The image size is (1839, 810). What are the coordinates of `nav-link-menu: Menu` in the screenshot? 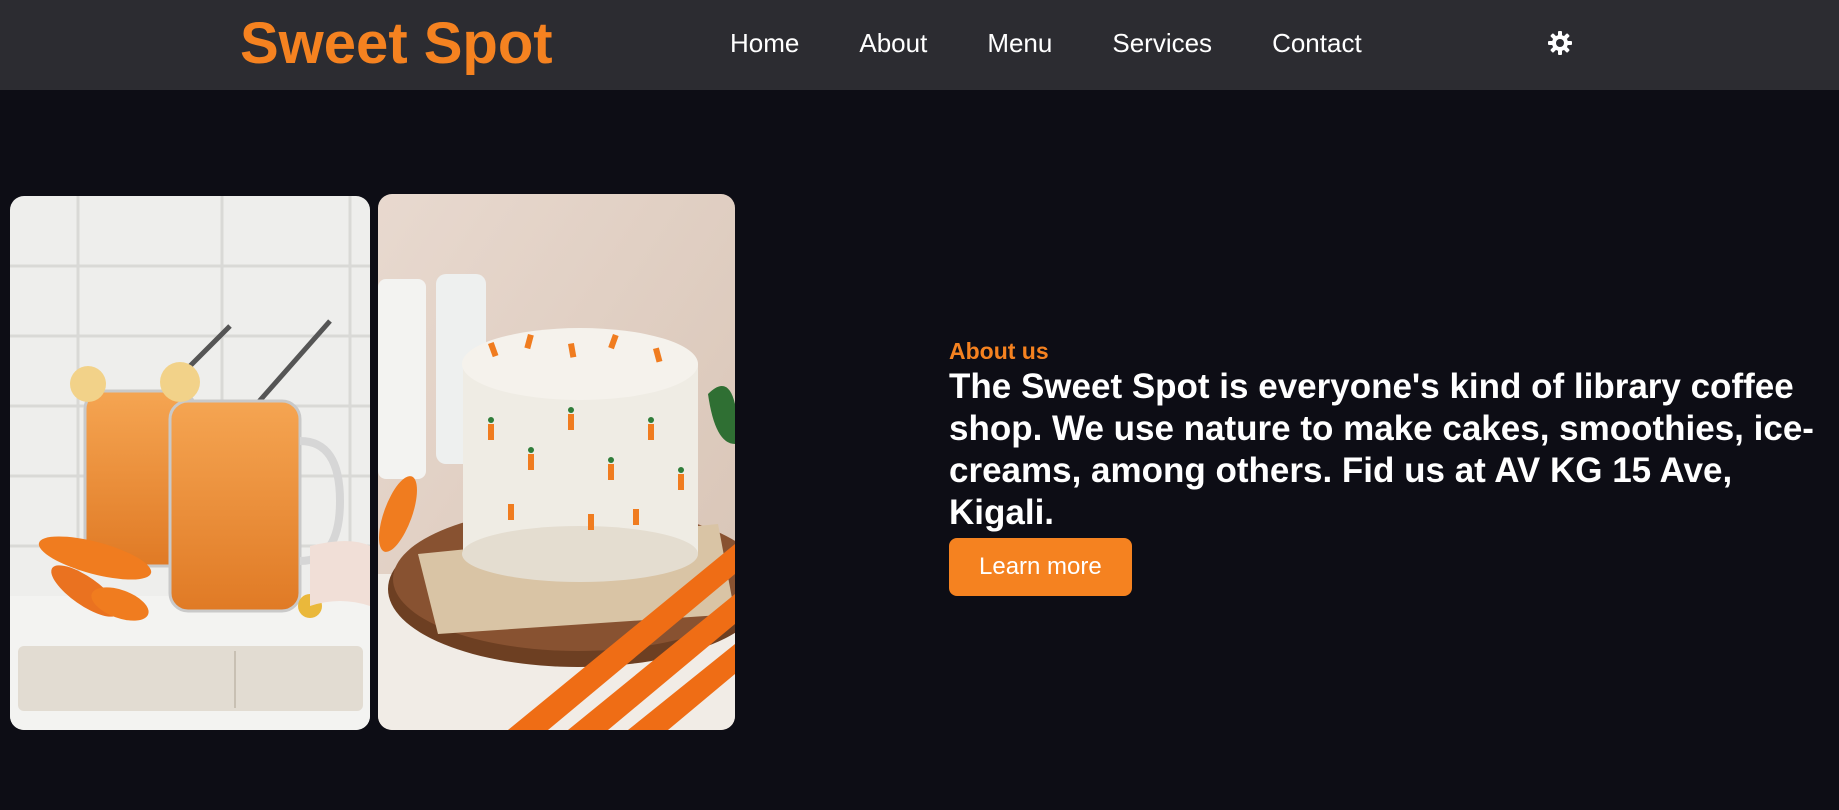 It's located at (1019, 43).